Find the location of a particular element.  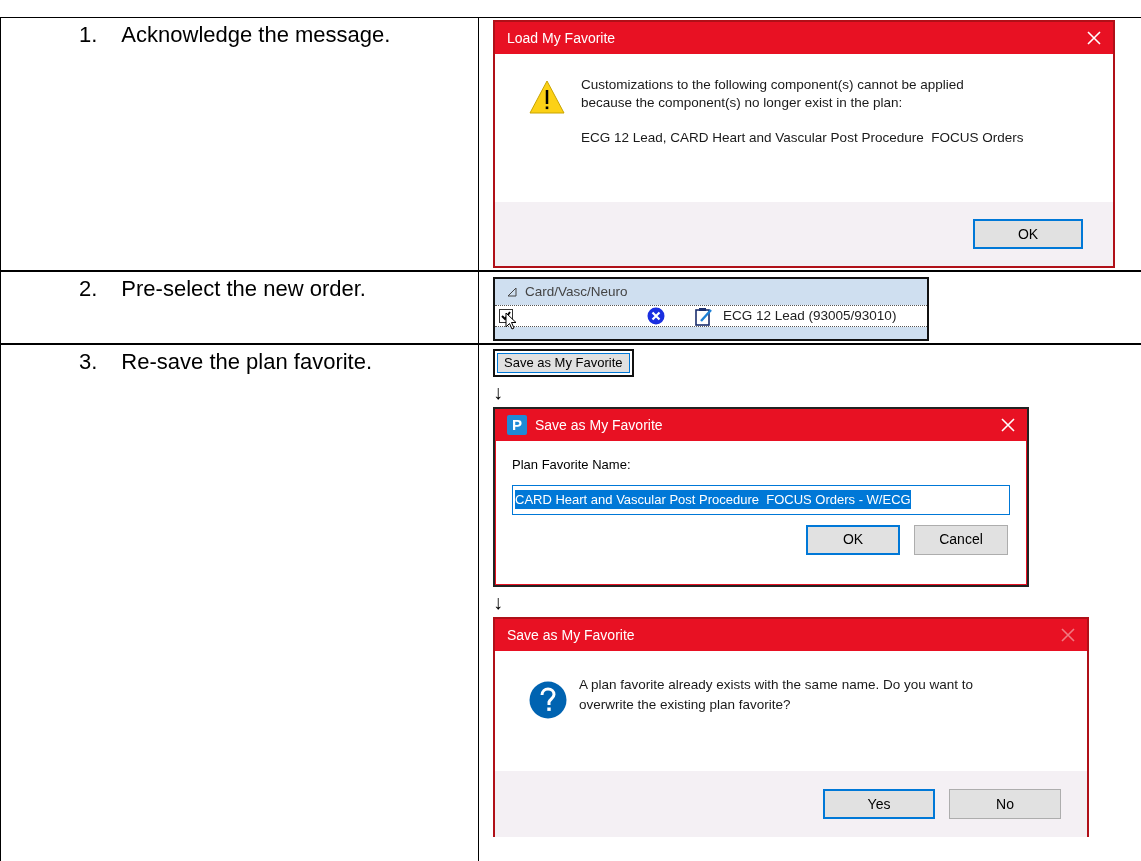

save-favorite-button: Save as My Favorite is located at coordinates (563, 363).